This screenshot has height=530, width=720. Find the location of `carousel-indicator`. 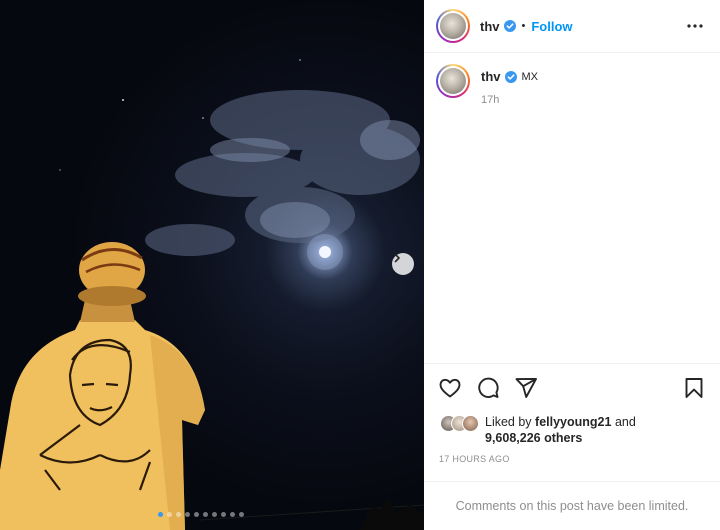

carousel-indicator is located at coordinates (201, 514).